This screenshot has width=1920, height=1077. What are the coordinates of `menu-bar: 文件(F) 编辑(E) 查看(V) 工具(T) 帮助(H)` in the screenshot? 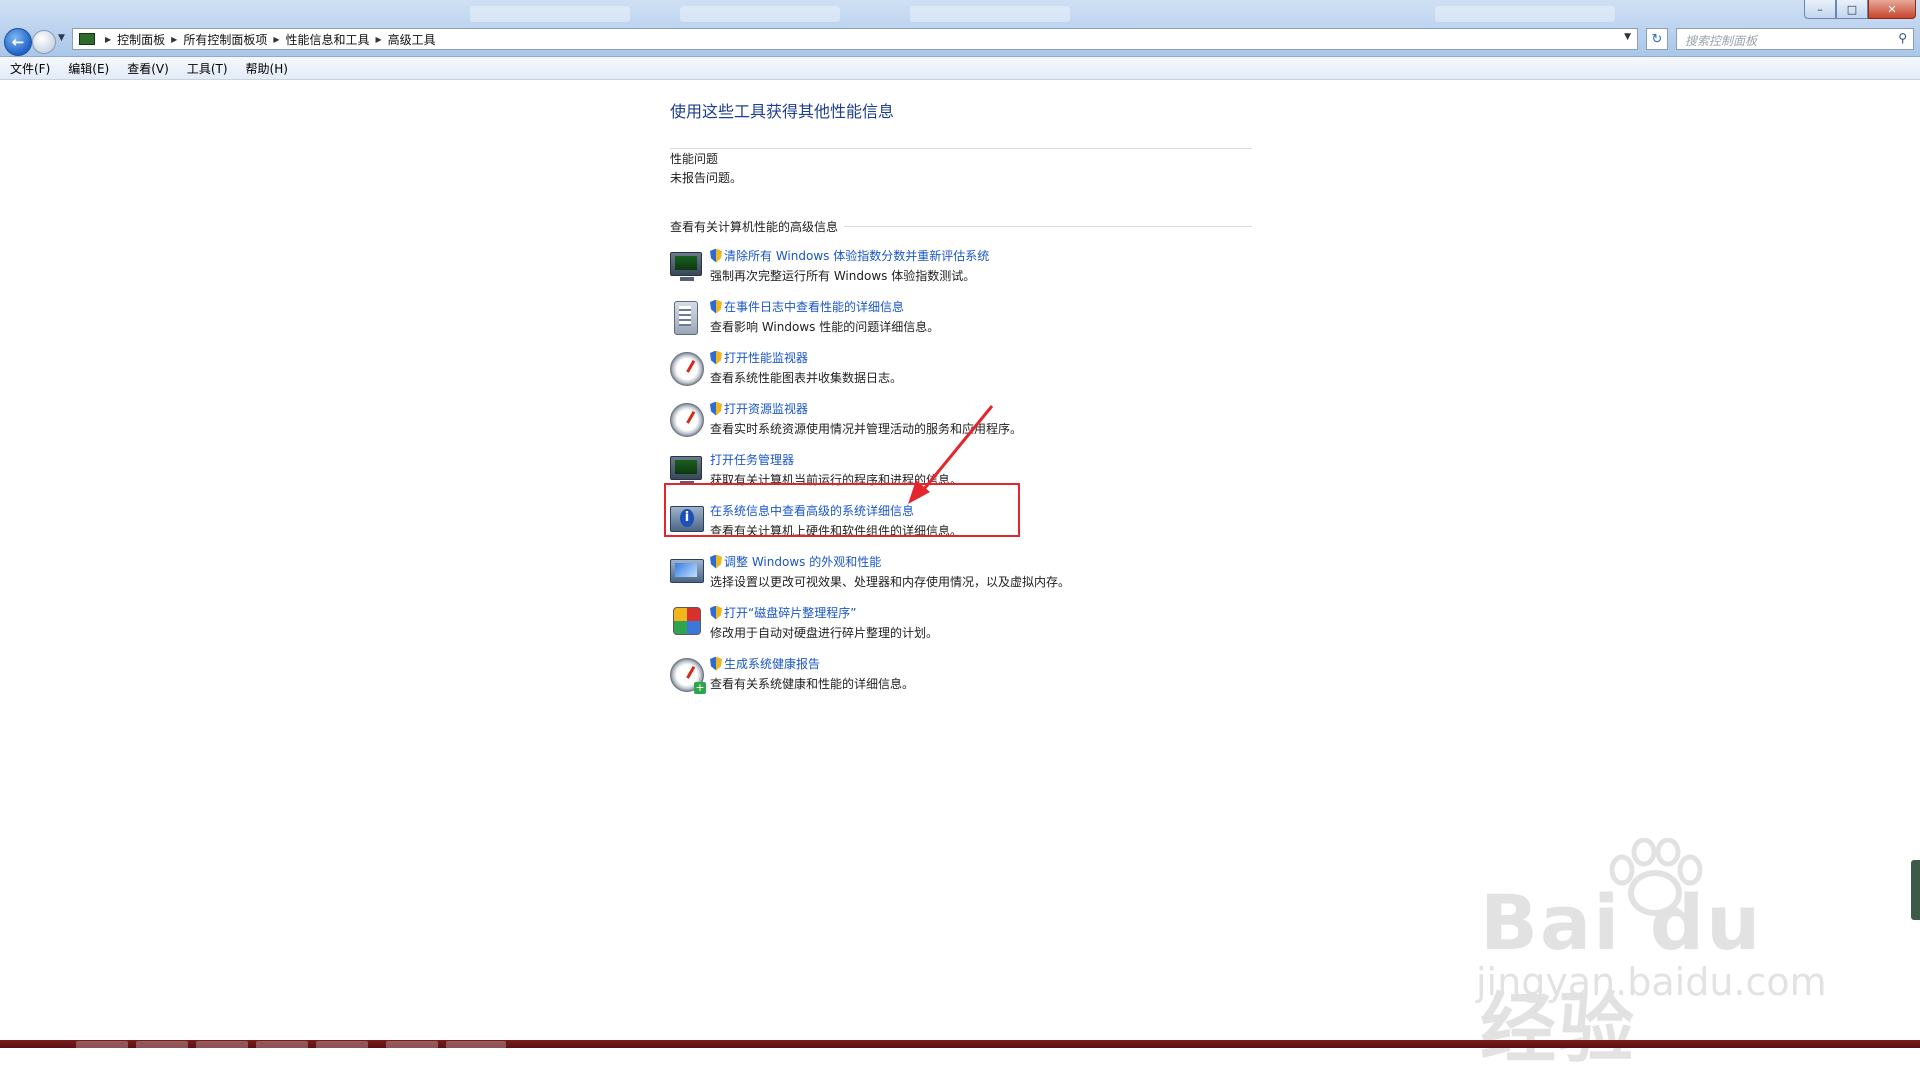 It's located at (960, 68).